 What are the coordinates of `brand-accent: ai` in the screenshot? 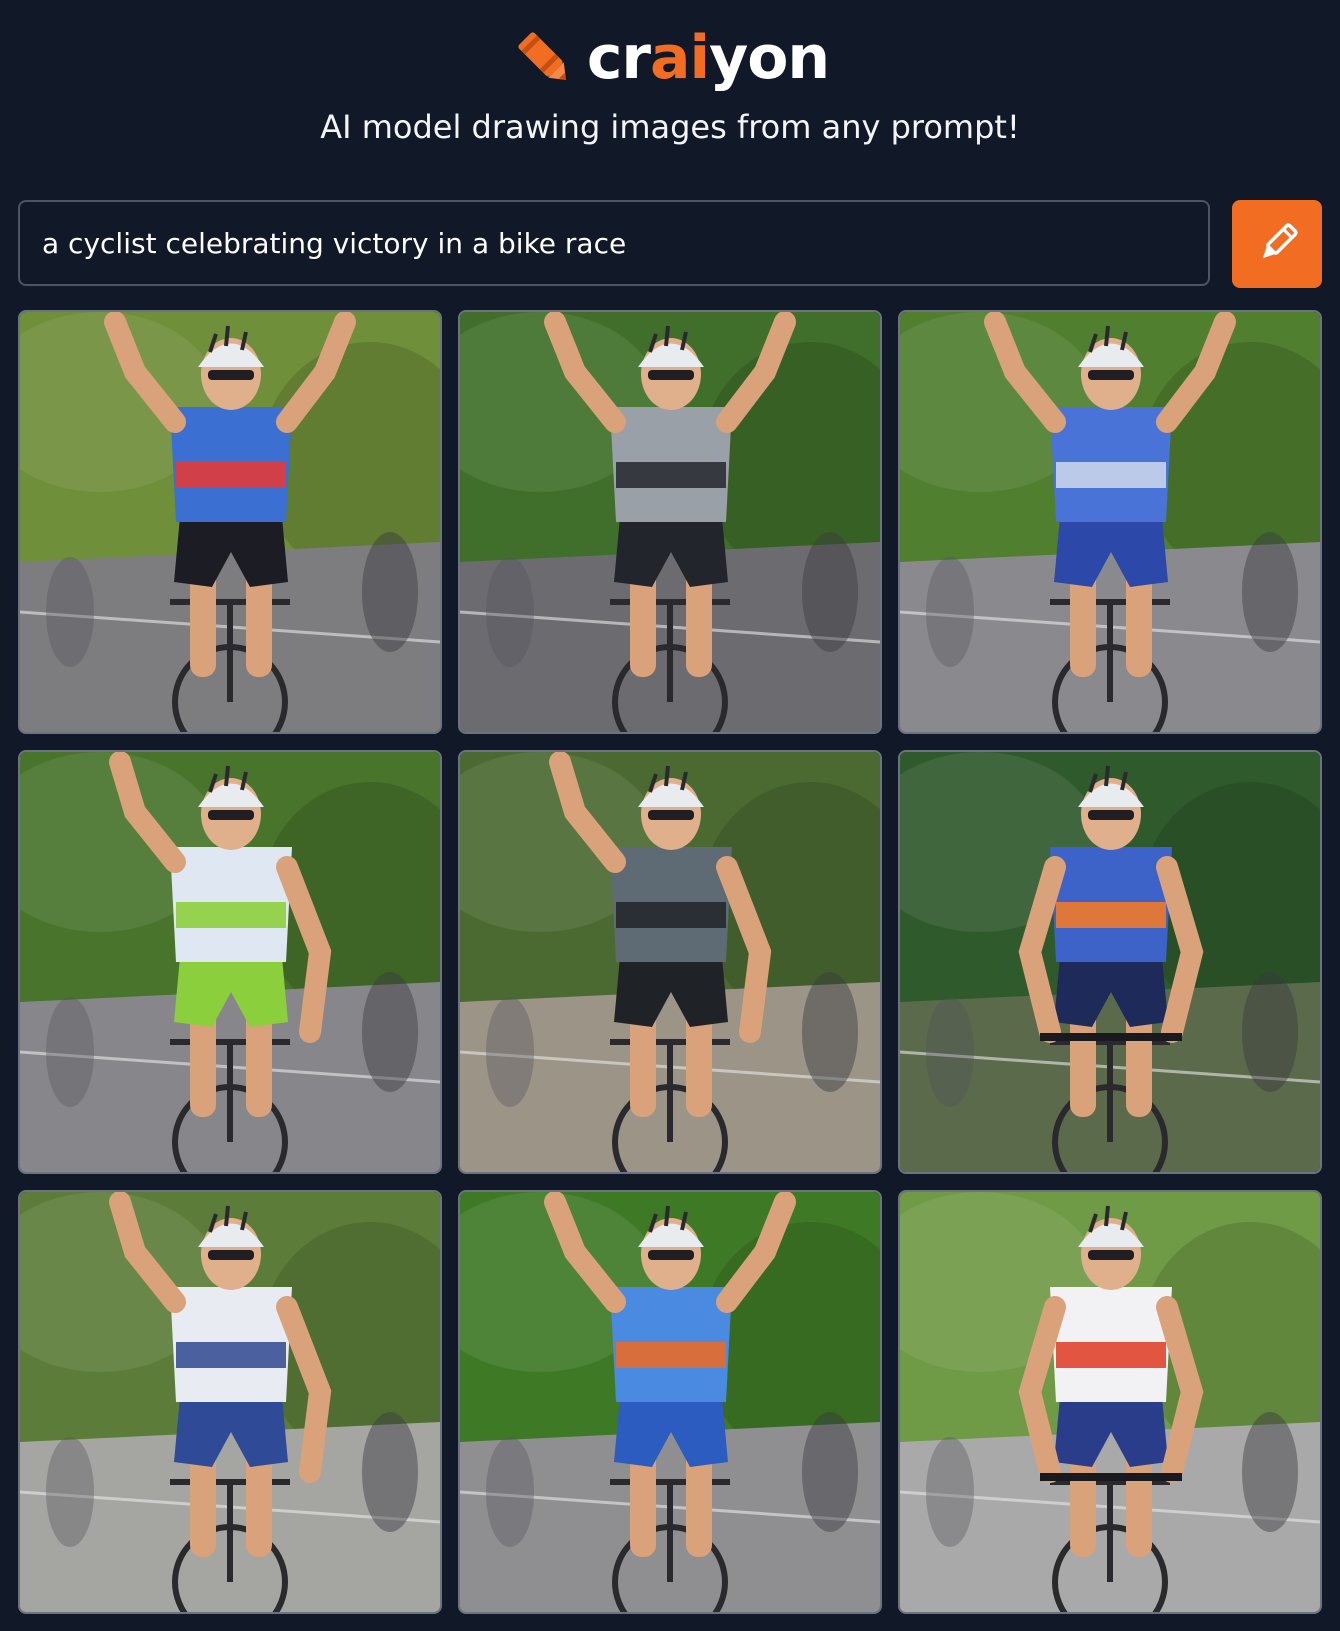 It's located at (680, 58).